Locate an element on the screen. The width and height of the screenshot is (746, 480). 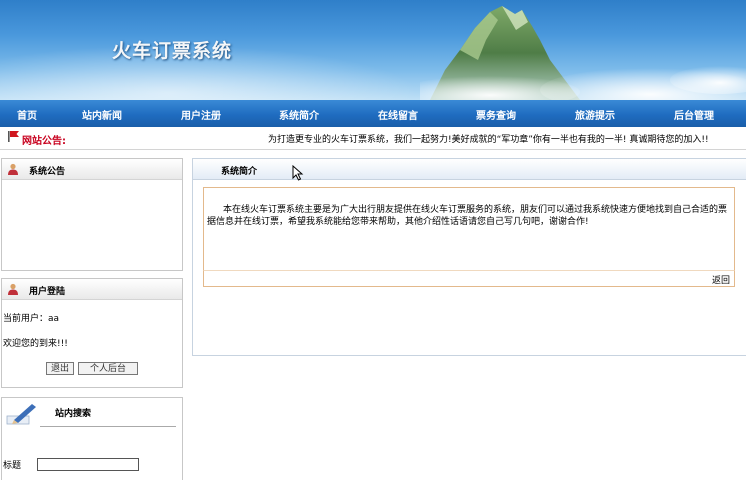
search-divider is located at coordinates (108, 426).